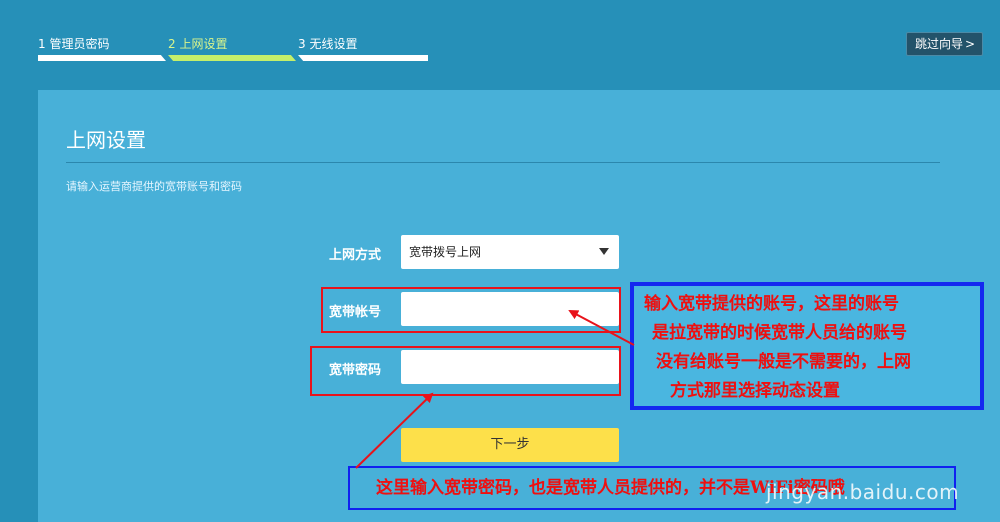 The image size is (1000, 522). I want to click on annotation-arrows, so click(495, 389).